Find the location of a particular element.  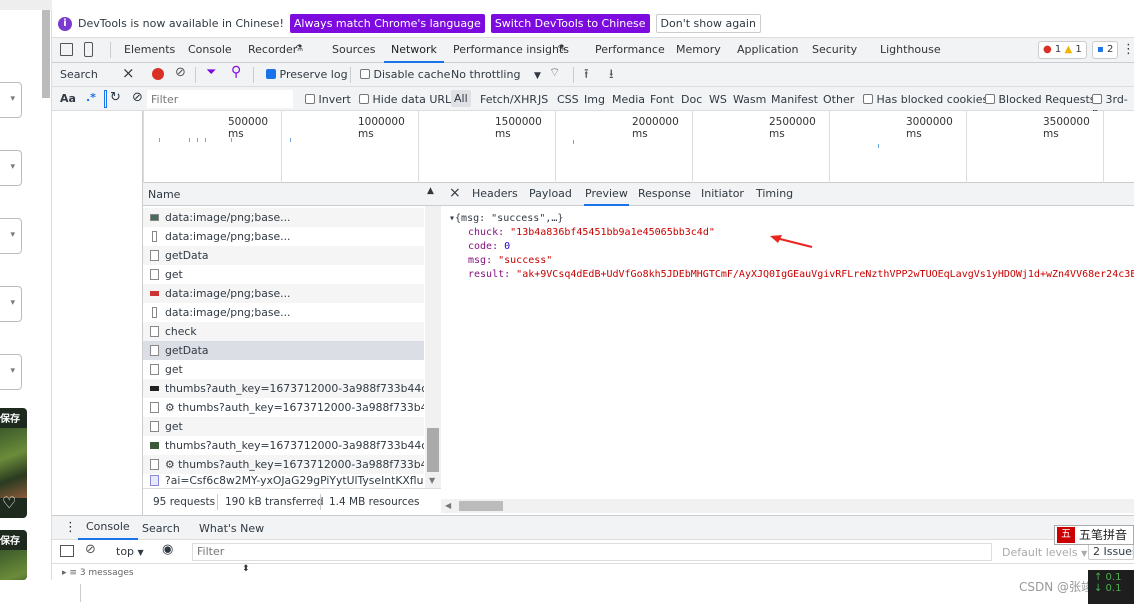

regex-toggle: .* is located at coordinates (91, 97).